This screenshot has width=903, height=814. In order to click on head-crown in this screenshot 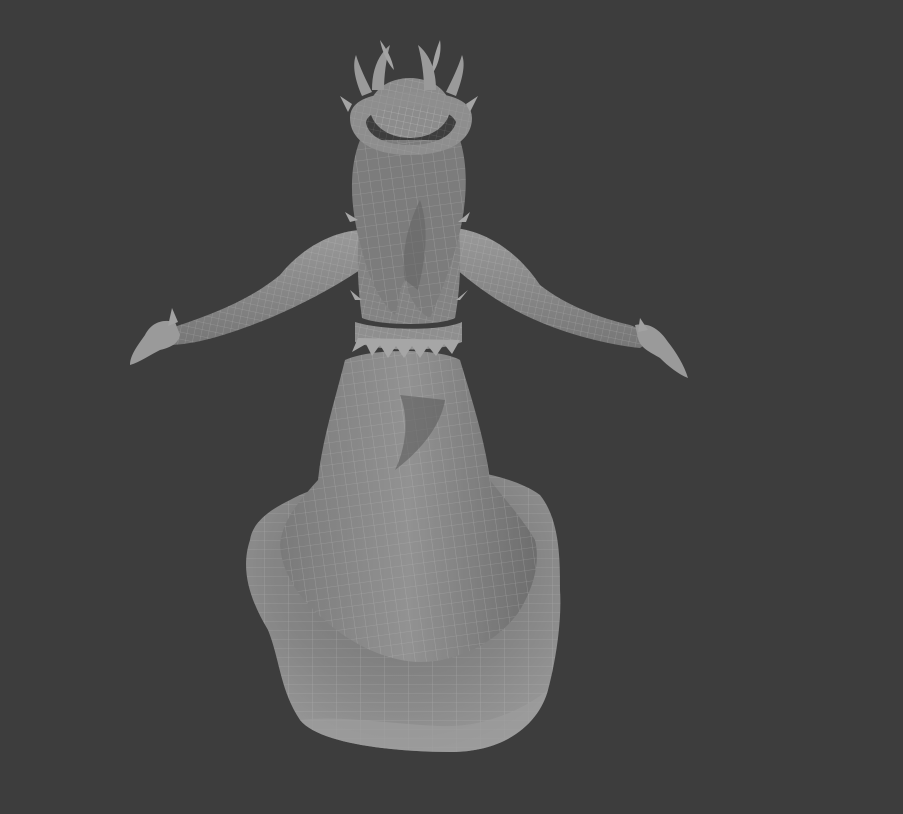, I will do `click(409, 97)`.